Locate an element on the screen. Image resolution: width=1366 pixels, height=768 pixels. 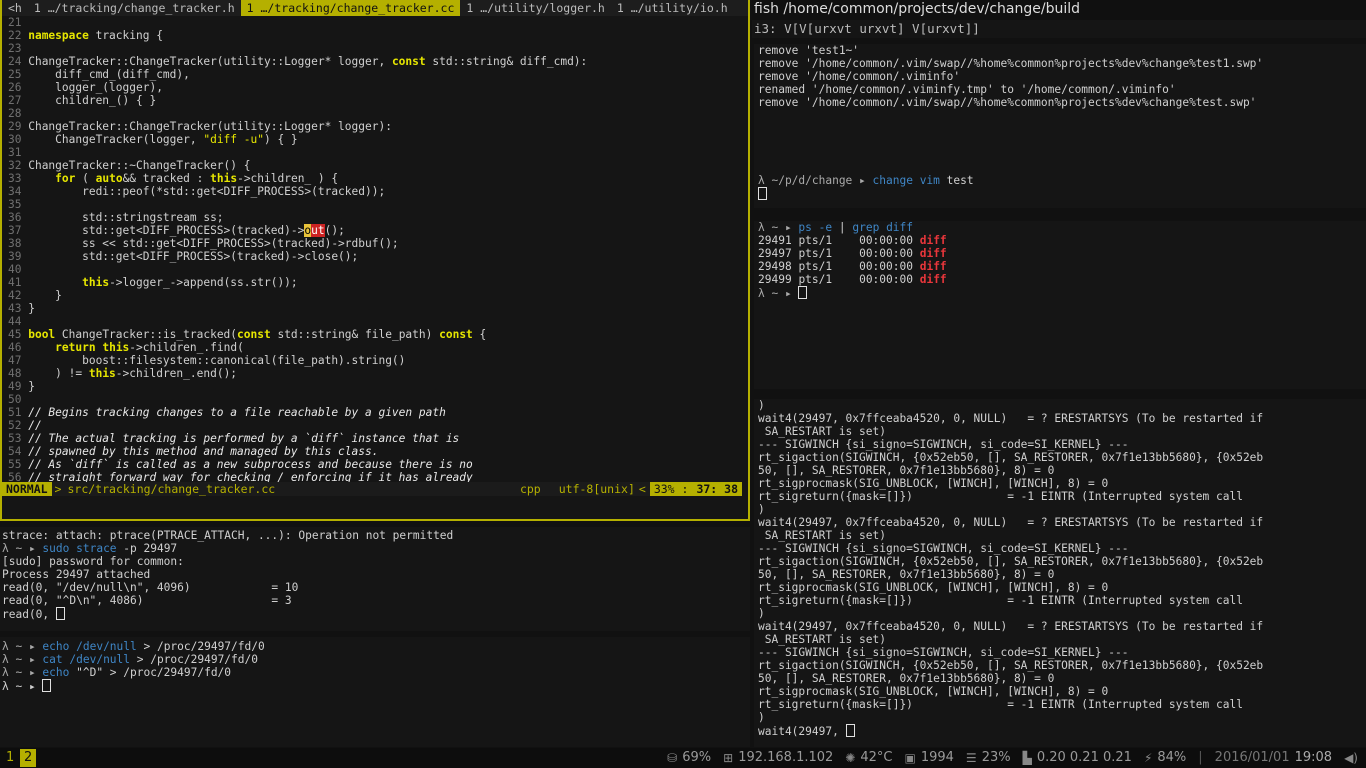
line-number: 53 is located at coordinates (18, 438).